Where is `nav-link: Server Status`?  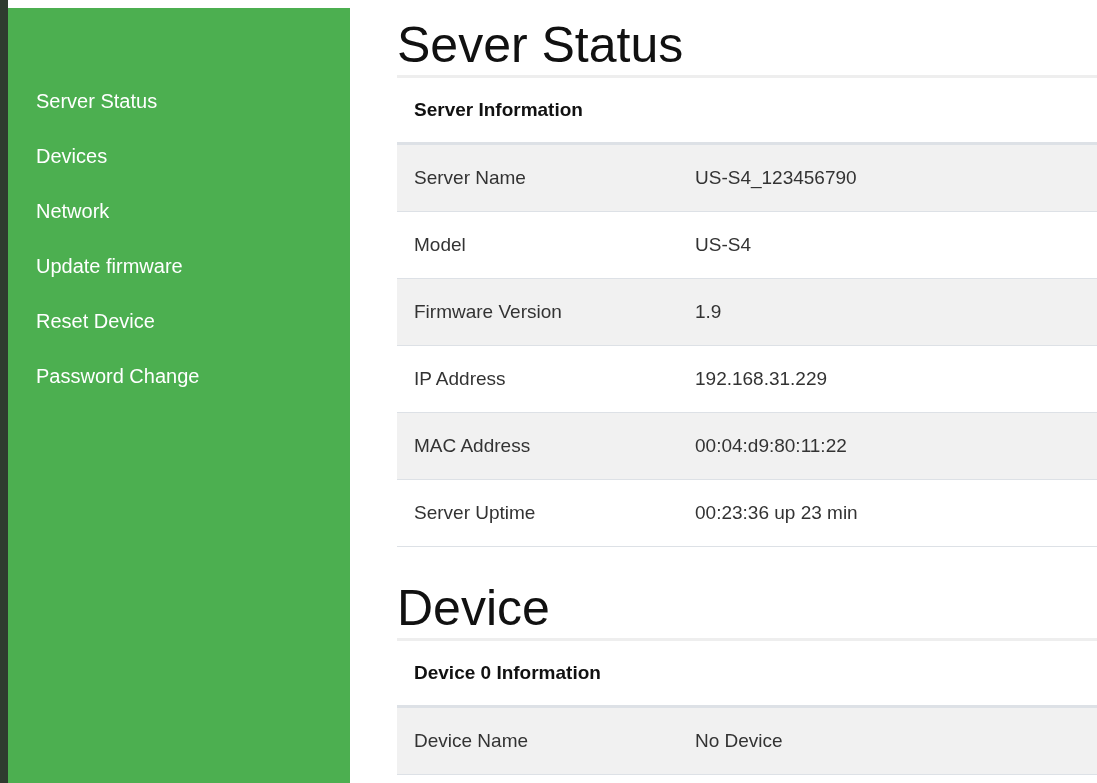 nav-link: Server Status is located at coordinates (193, 101).